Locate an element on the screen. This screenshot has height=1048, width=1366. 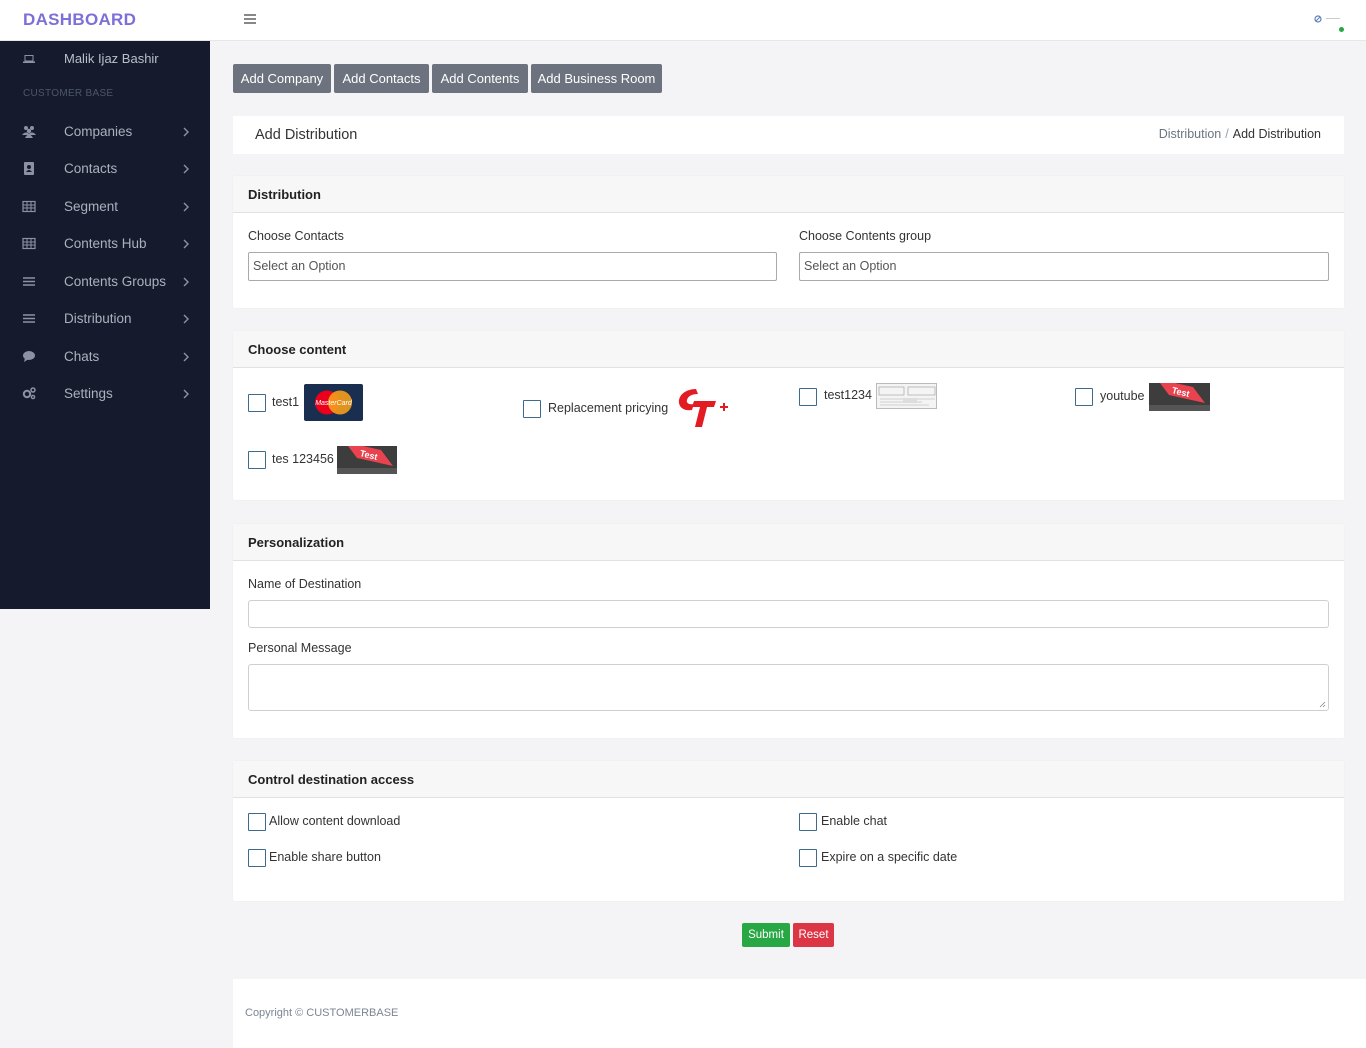
breadcrumb: Distribution / Add Distribution is located at coordinates (1240, 134).